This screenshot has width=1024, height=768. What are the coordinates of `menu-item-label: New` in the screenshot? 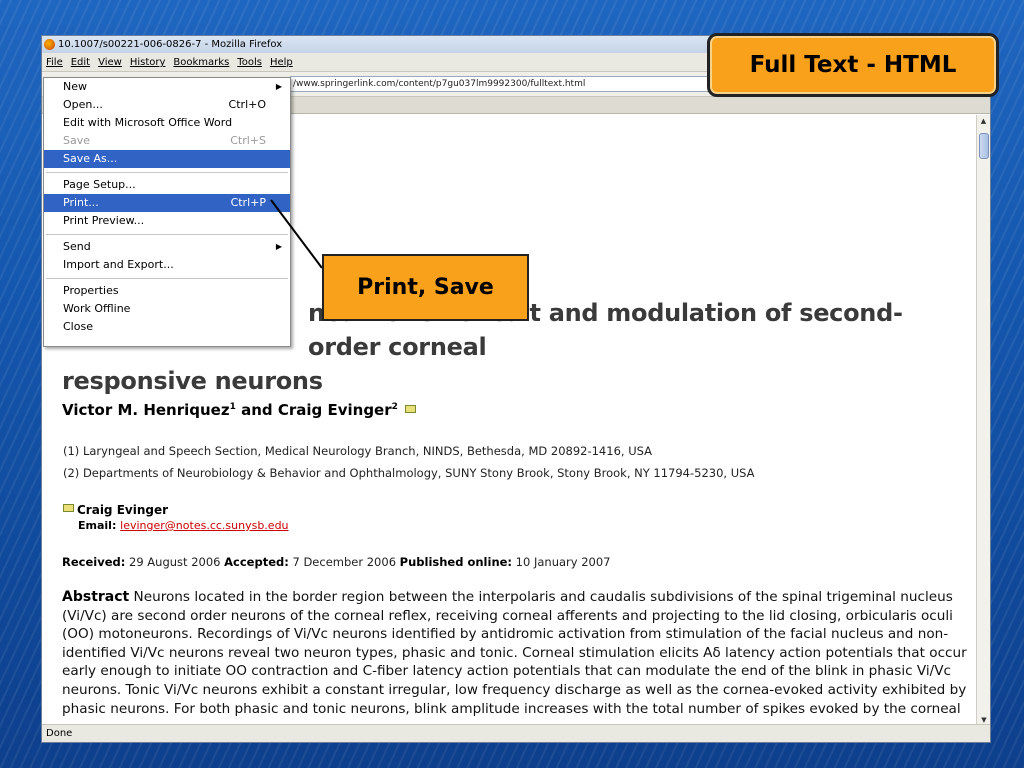 It's located at (75, 86).